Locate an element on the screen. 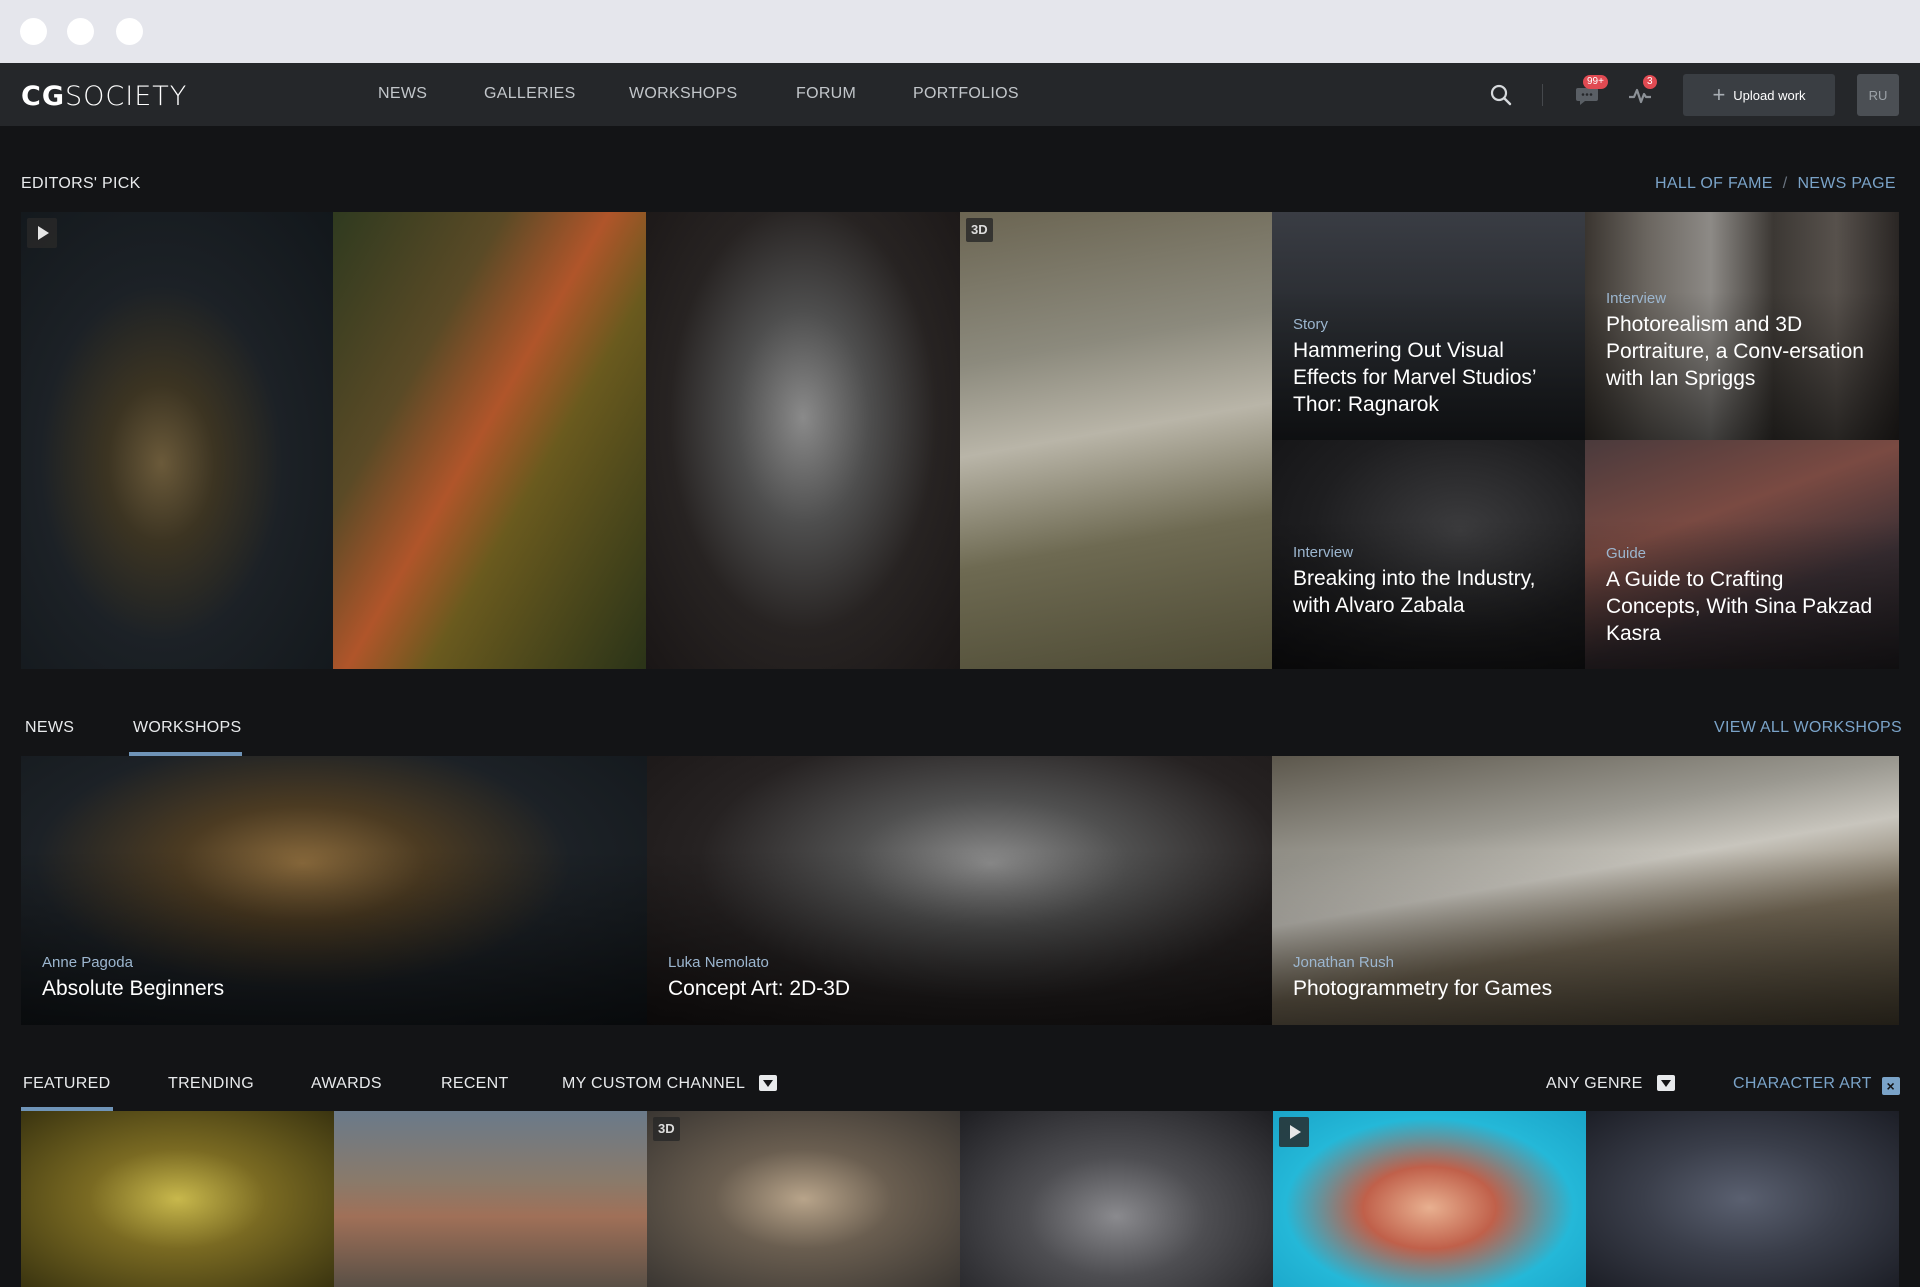 The width and height of the screenshot is (1920, 1287). nav-portfolios: PORTFOLIOS is located at coordinates (966, 94).